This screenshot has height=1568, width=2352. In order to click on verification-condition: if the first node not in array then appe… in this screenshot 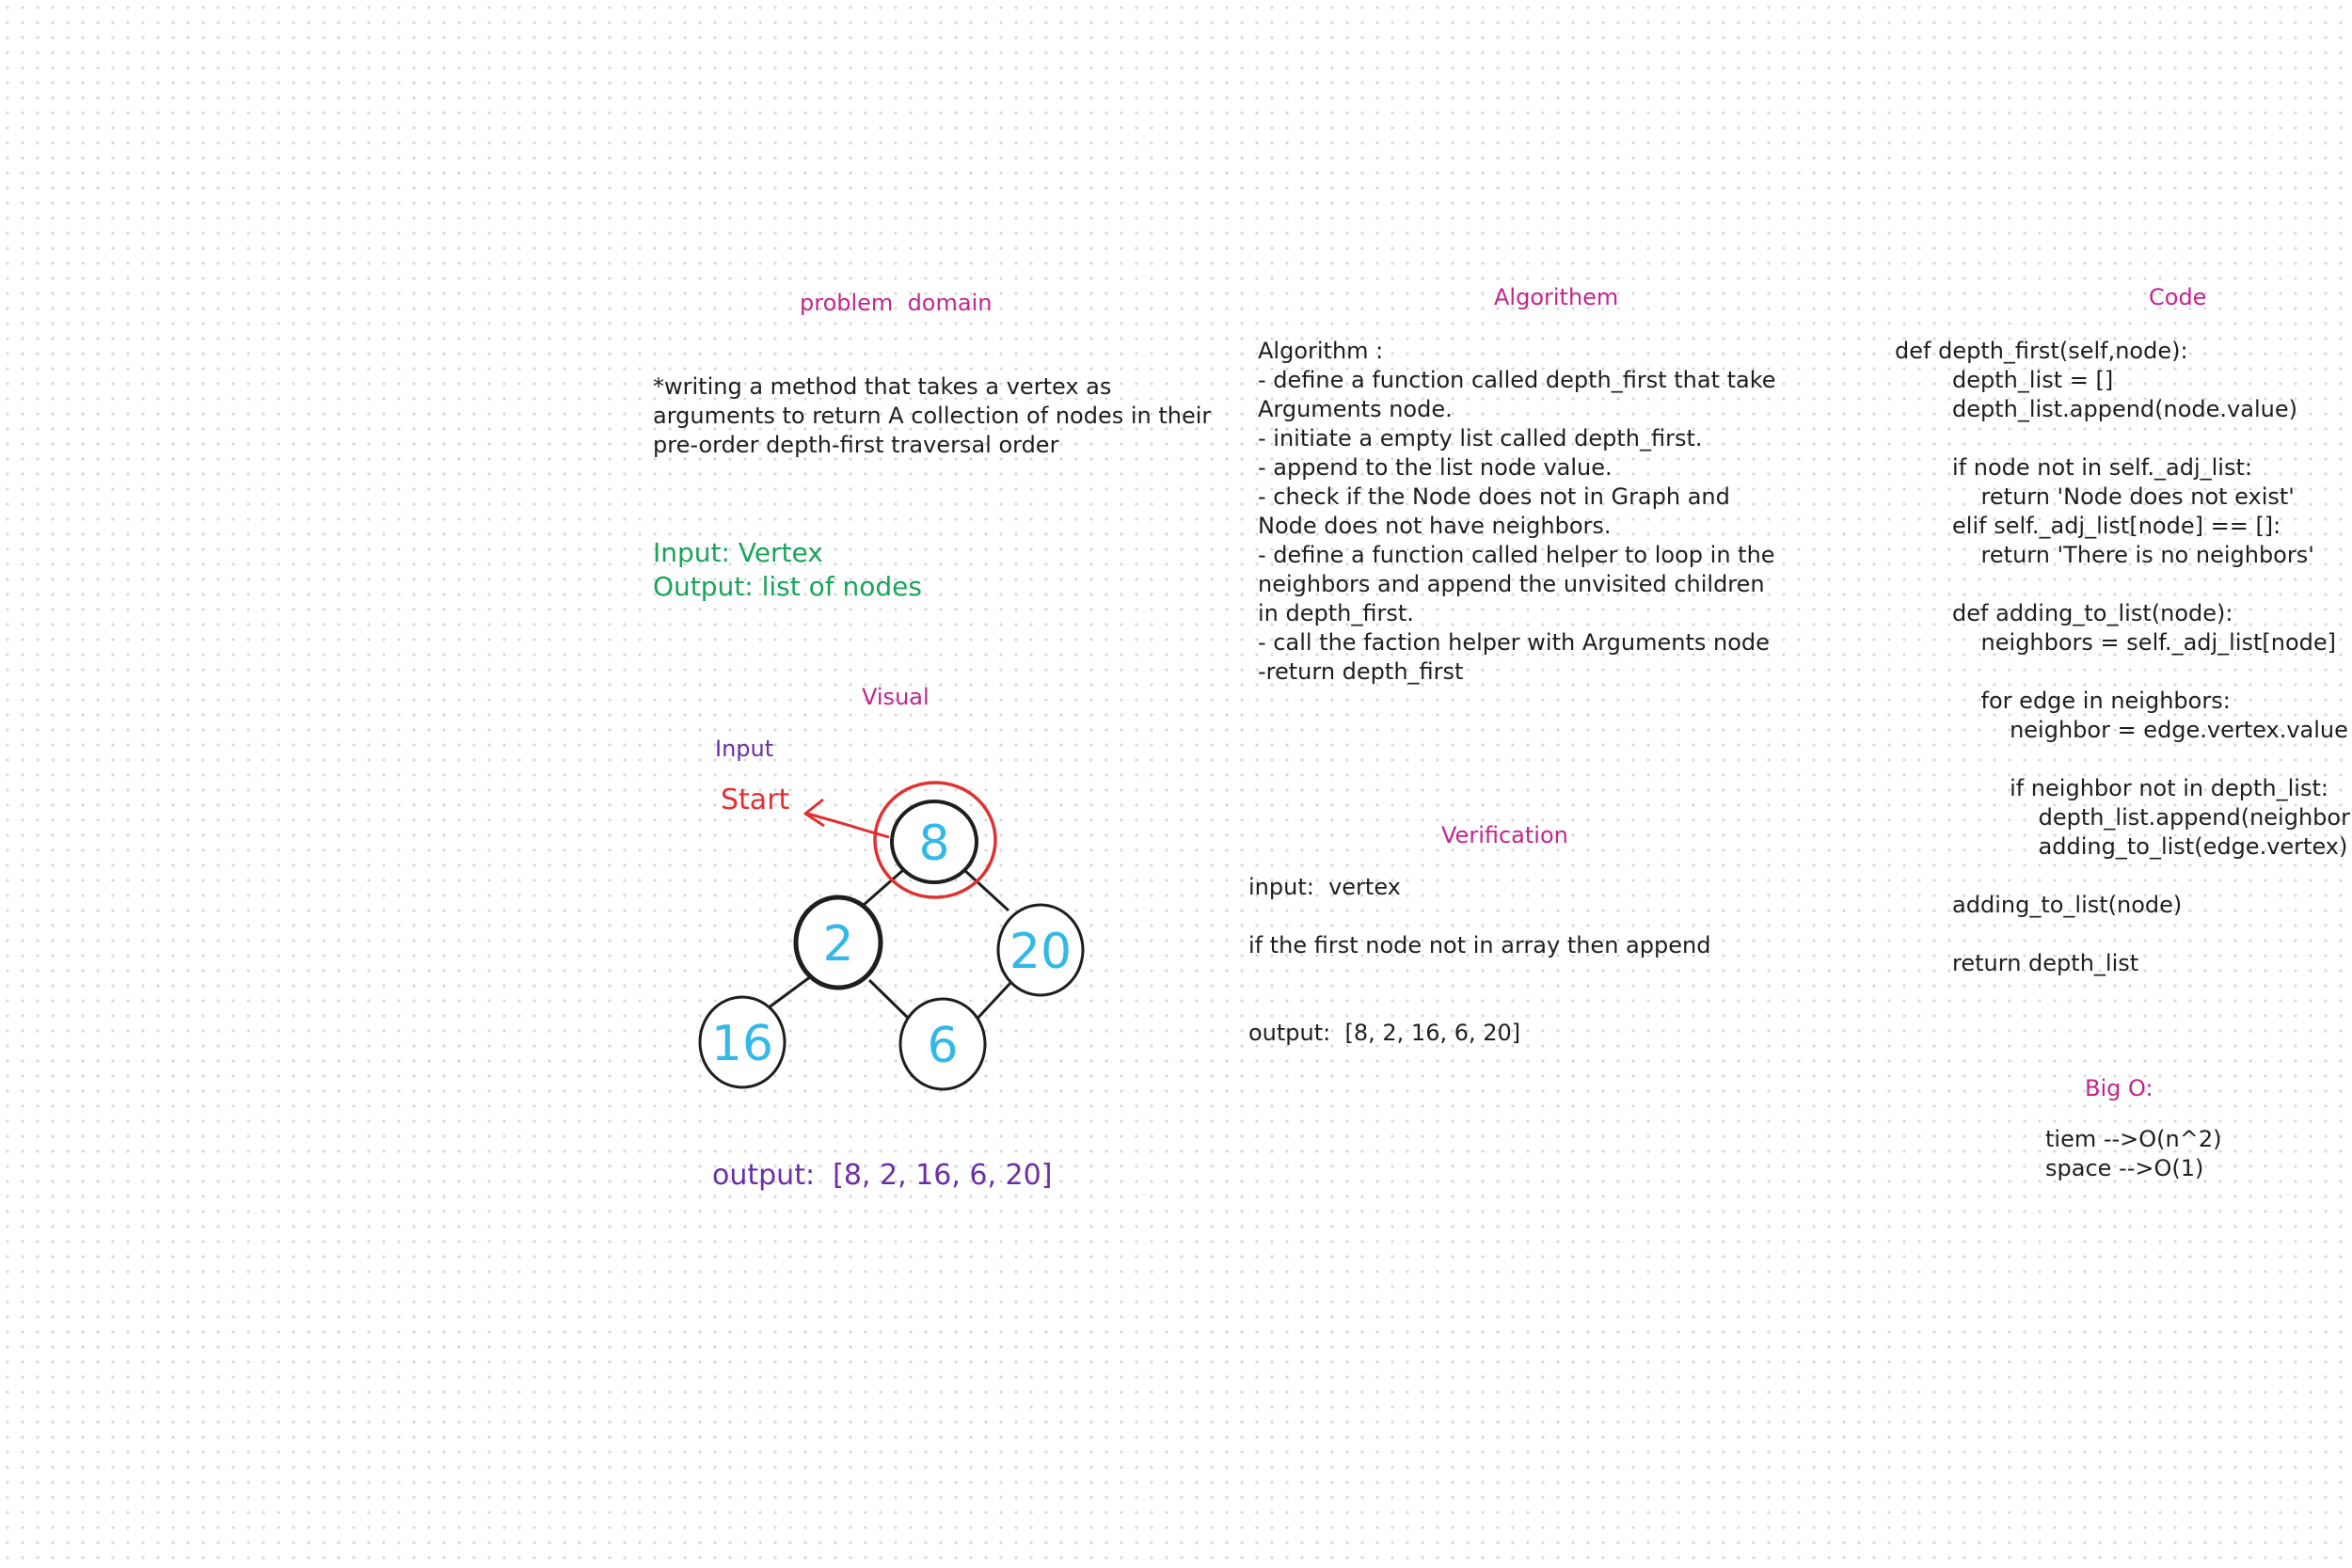, I will do `click(1479, 945)`.